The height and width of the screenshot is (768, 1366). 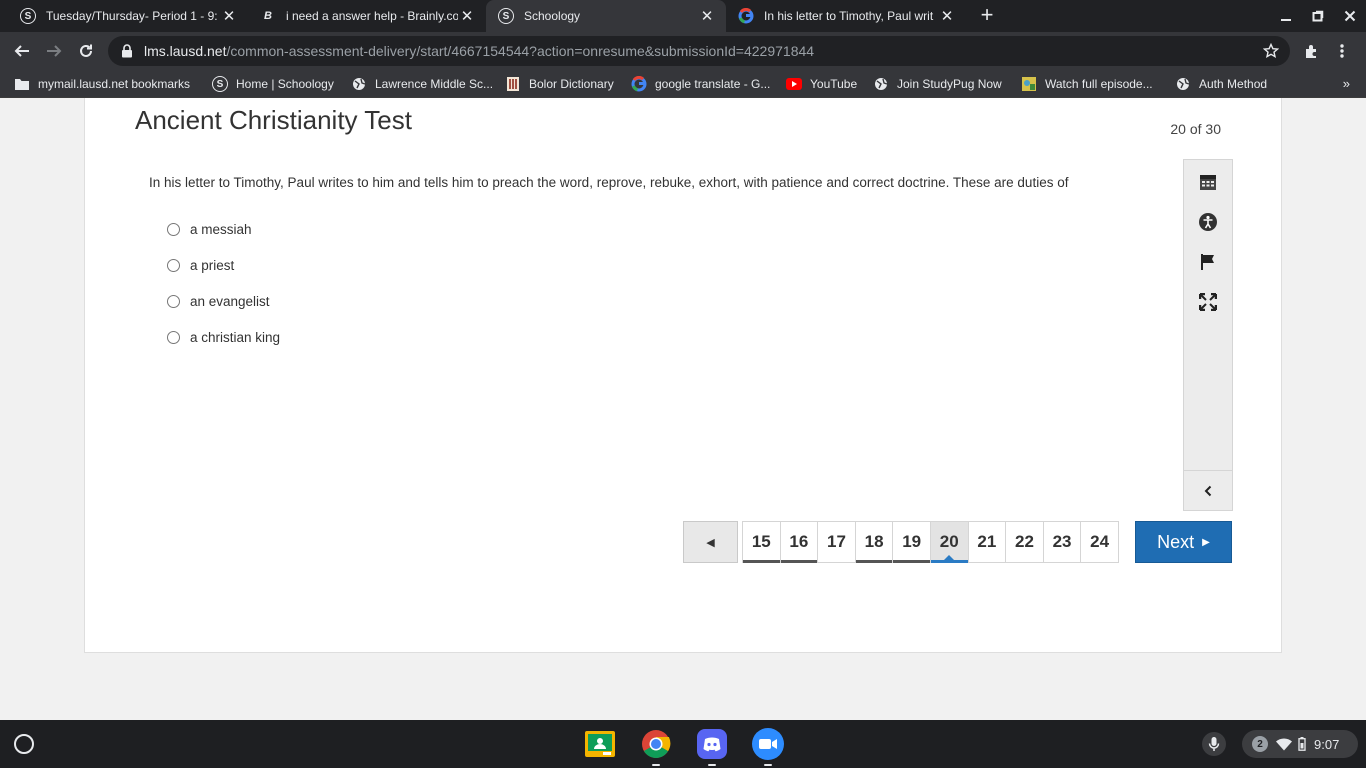 What do you see at coordinates (987, 15) in the screenshot?
I see `new-tab-button: +` at bounding box center [987, 15].